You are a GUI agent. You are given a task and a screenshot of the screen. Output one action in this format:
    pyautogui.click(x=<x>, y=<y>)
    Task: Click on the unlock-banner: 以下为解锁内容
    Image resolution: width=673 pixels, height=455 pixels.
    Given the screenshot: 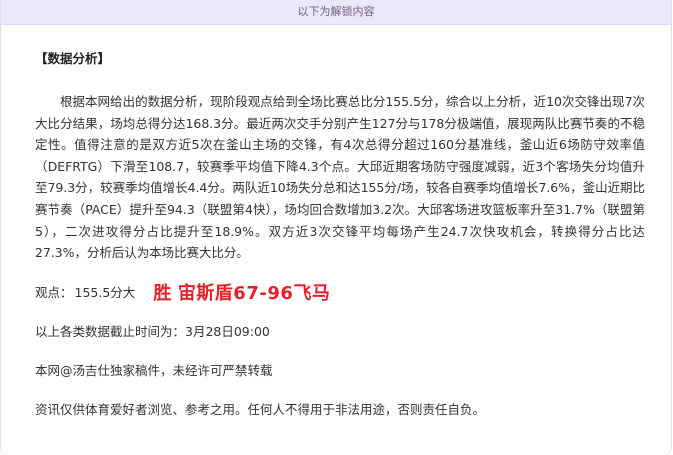 What is the action you would take?
    pyautogui.click(x=336, y=12)
    